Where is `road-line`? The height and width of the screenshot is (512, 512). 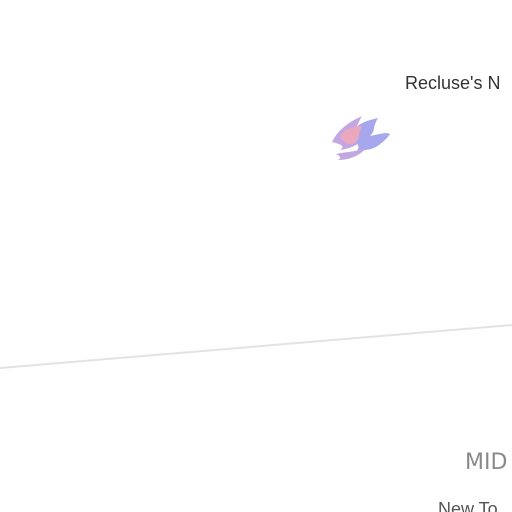
road-line is located at coordinates (256, 346).